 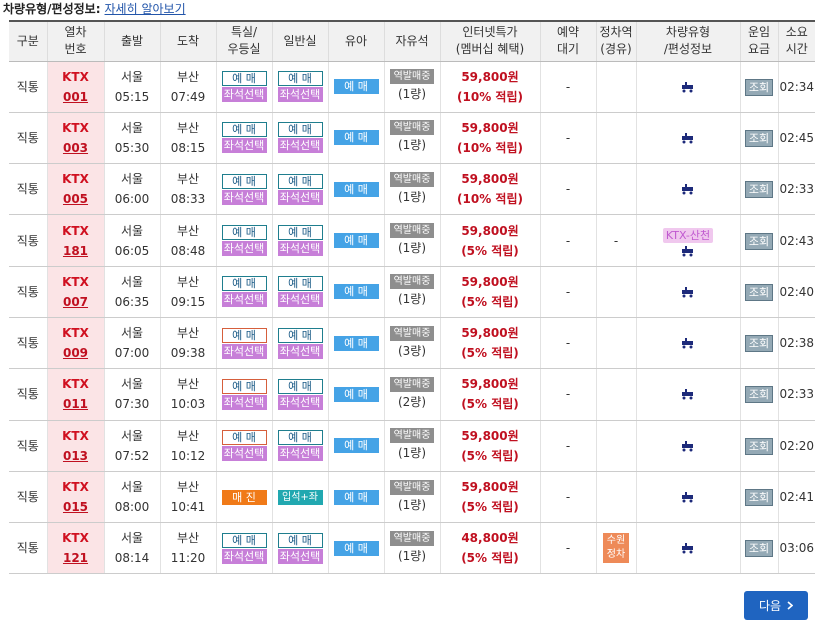 I want to click on train-number-link: 003, so click(x=76, y=148).